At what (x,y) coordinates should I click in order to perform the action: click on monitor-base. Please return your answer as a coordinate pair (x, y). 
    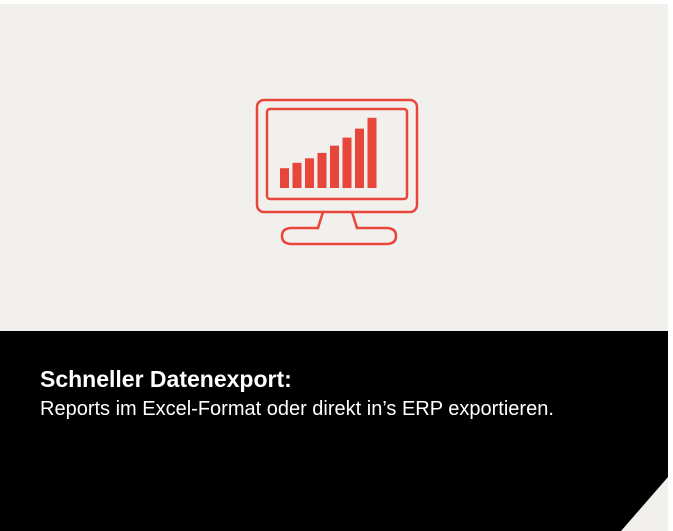
    Looking at the image, I should click on (339, 236).